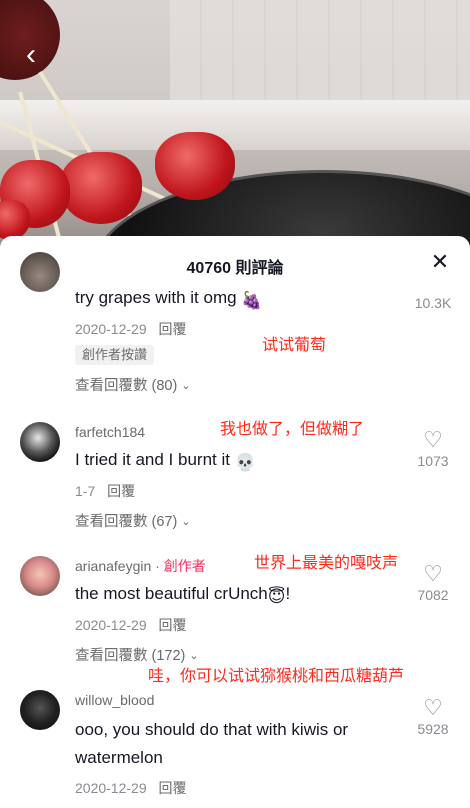 This screenshot has width=470, height=808. What do you see at coordinates (433, 729) in the screenshot?
I see `like-count: 5928` at bounding box center [433, 729].